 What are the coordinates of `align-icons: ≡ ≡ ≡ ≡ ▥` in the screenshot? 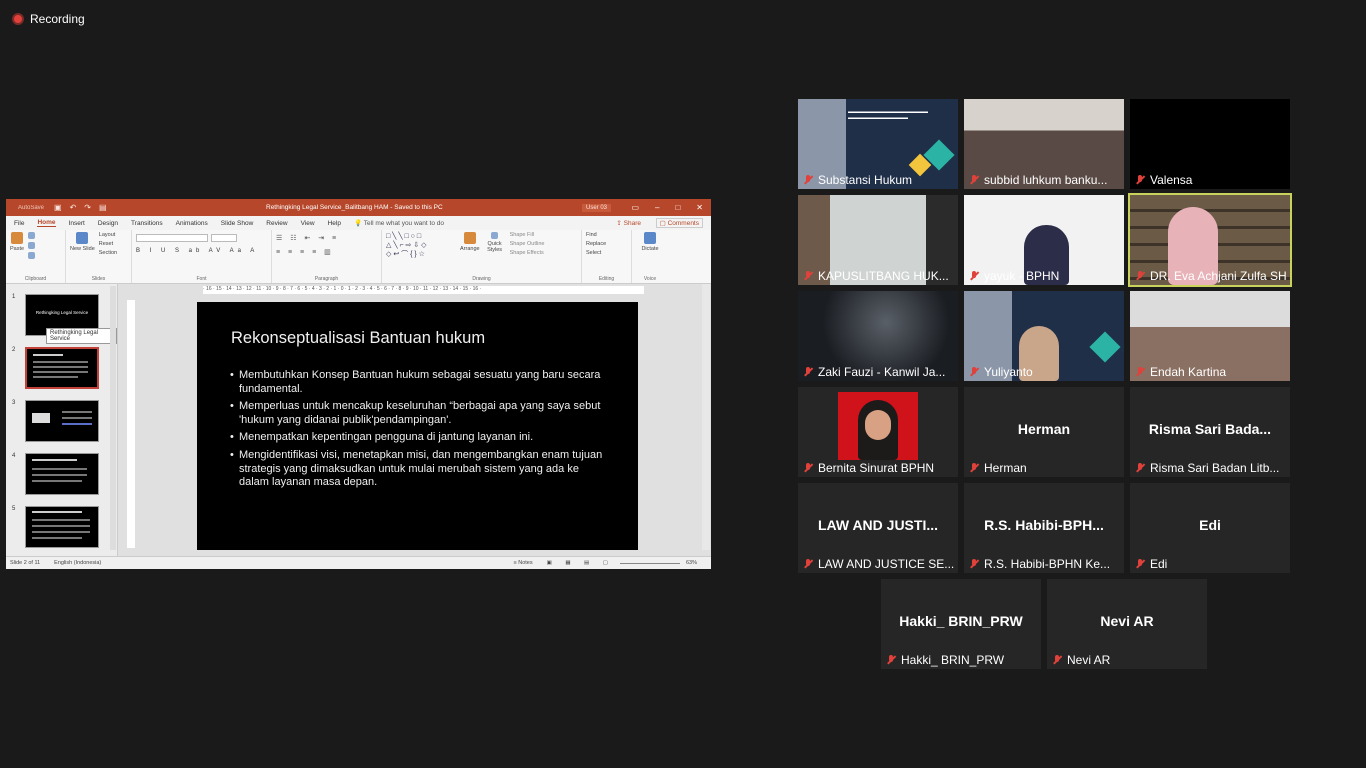 It's located at (326, 252).